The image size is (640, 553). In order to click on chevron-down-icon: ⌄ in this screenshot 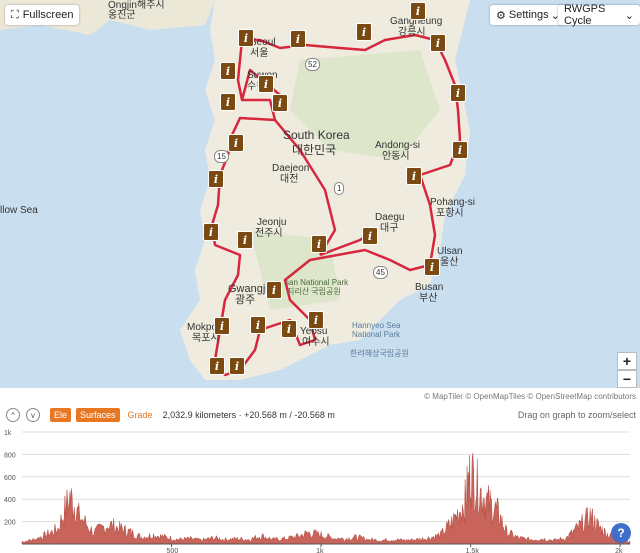, I will do `click(629, 15)`.